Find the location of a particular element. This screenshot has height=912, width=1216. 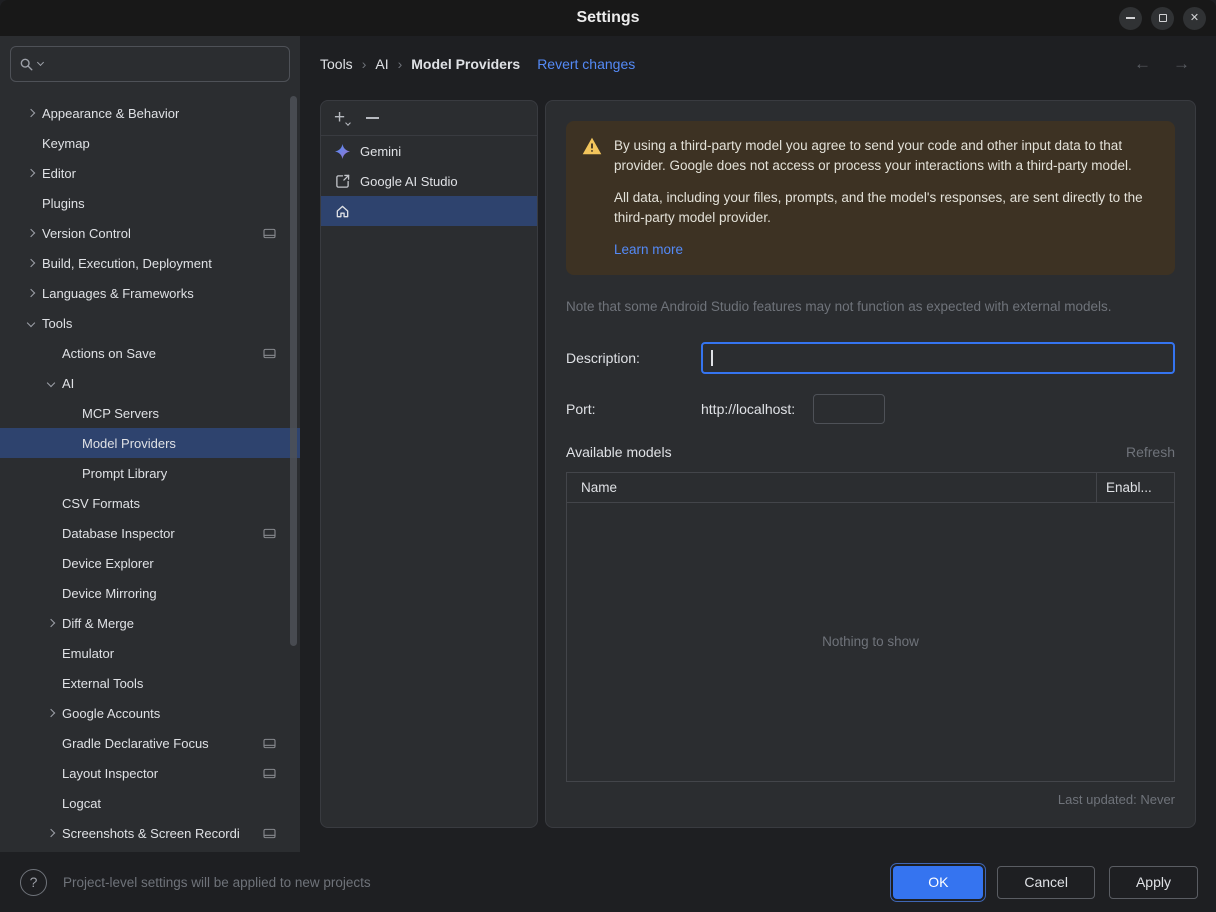

sidebar-item-label: Keymap is located at coordinates (66, 143).